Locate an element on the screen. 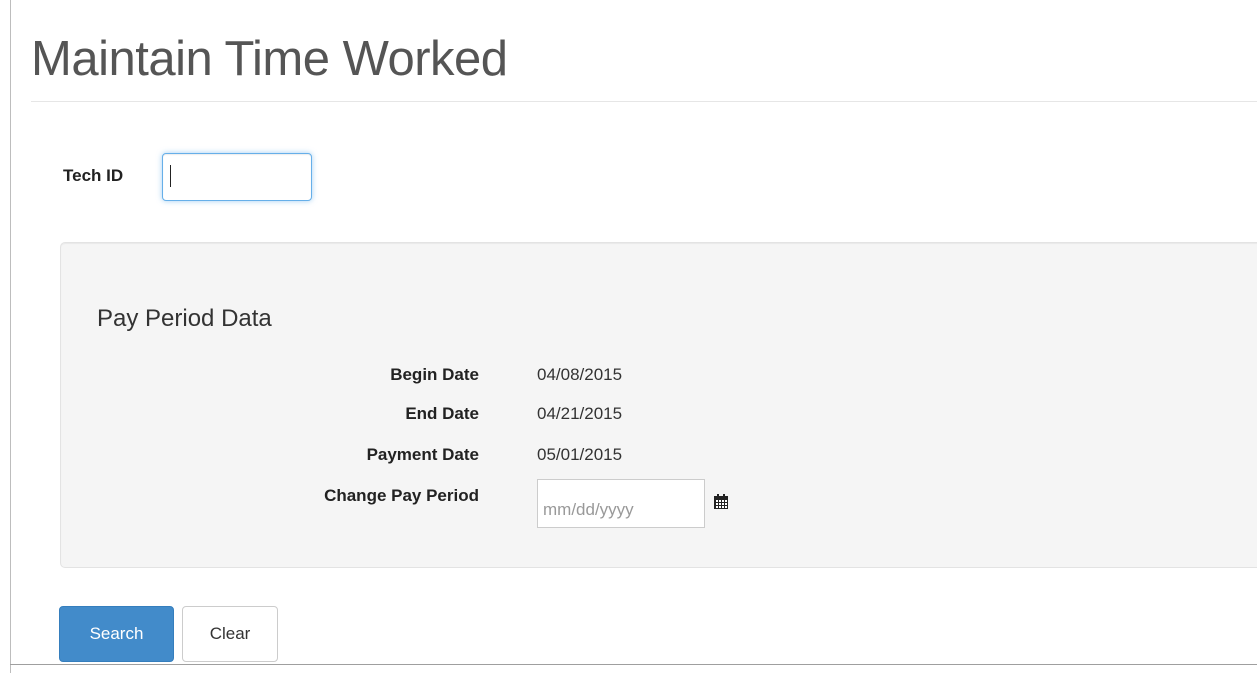 This screenshot has height=673, width=1257. calendar-icon is located at coordinates (721, 502).